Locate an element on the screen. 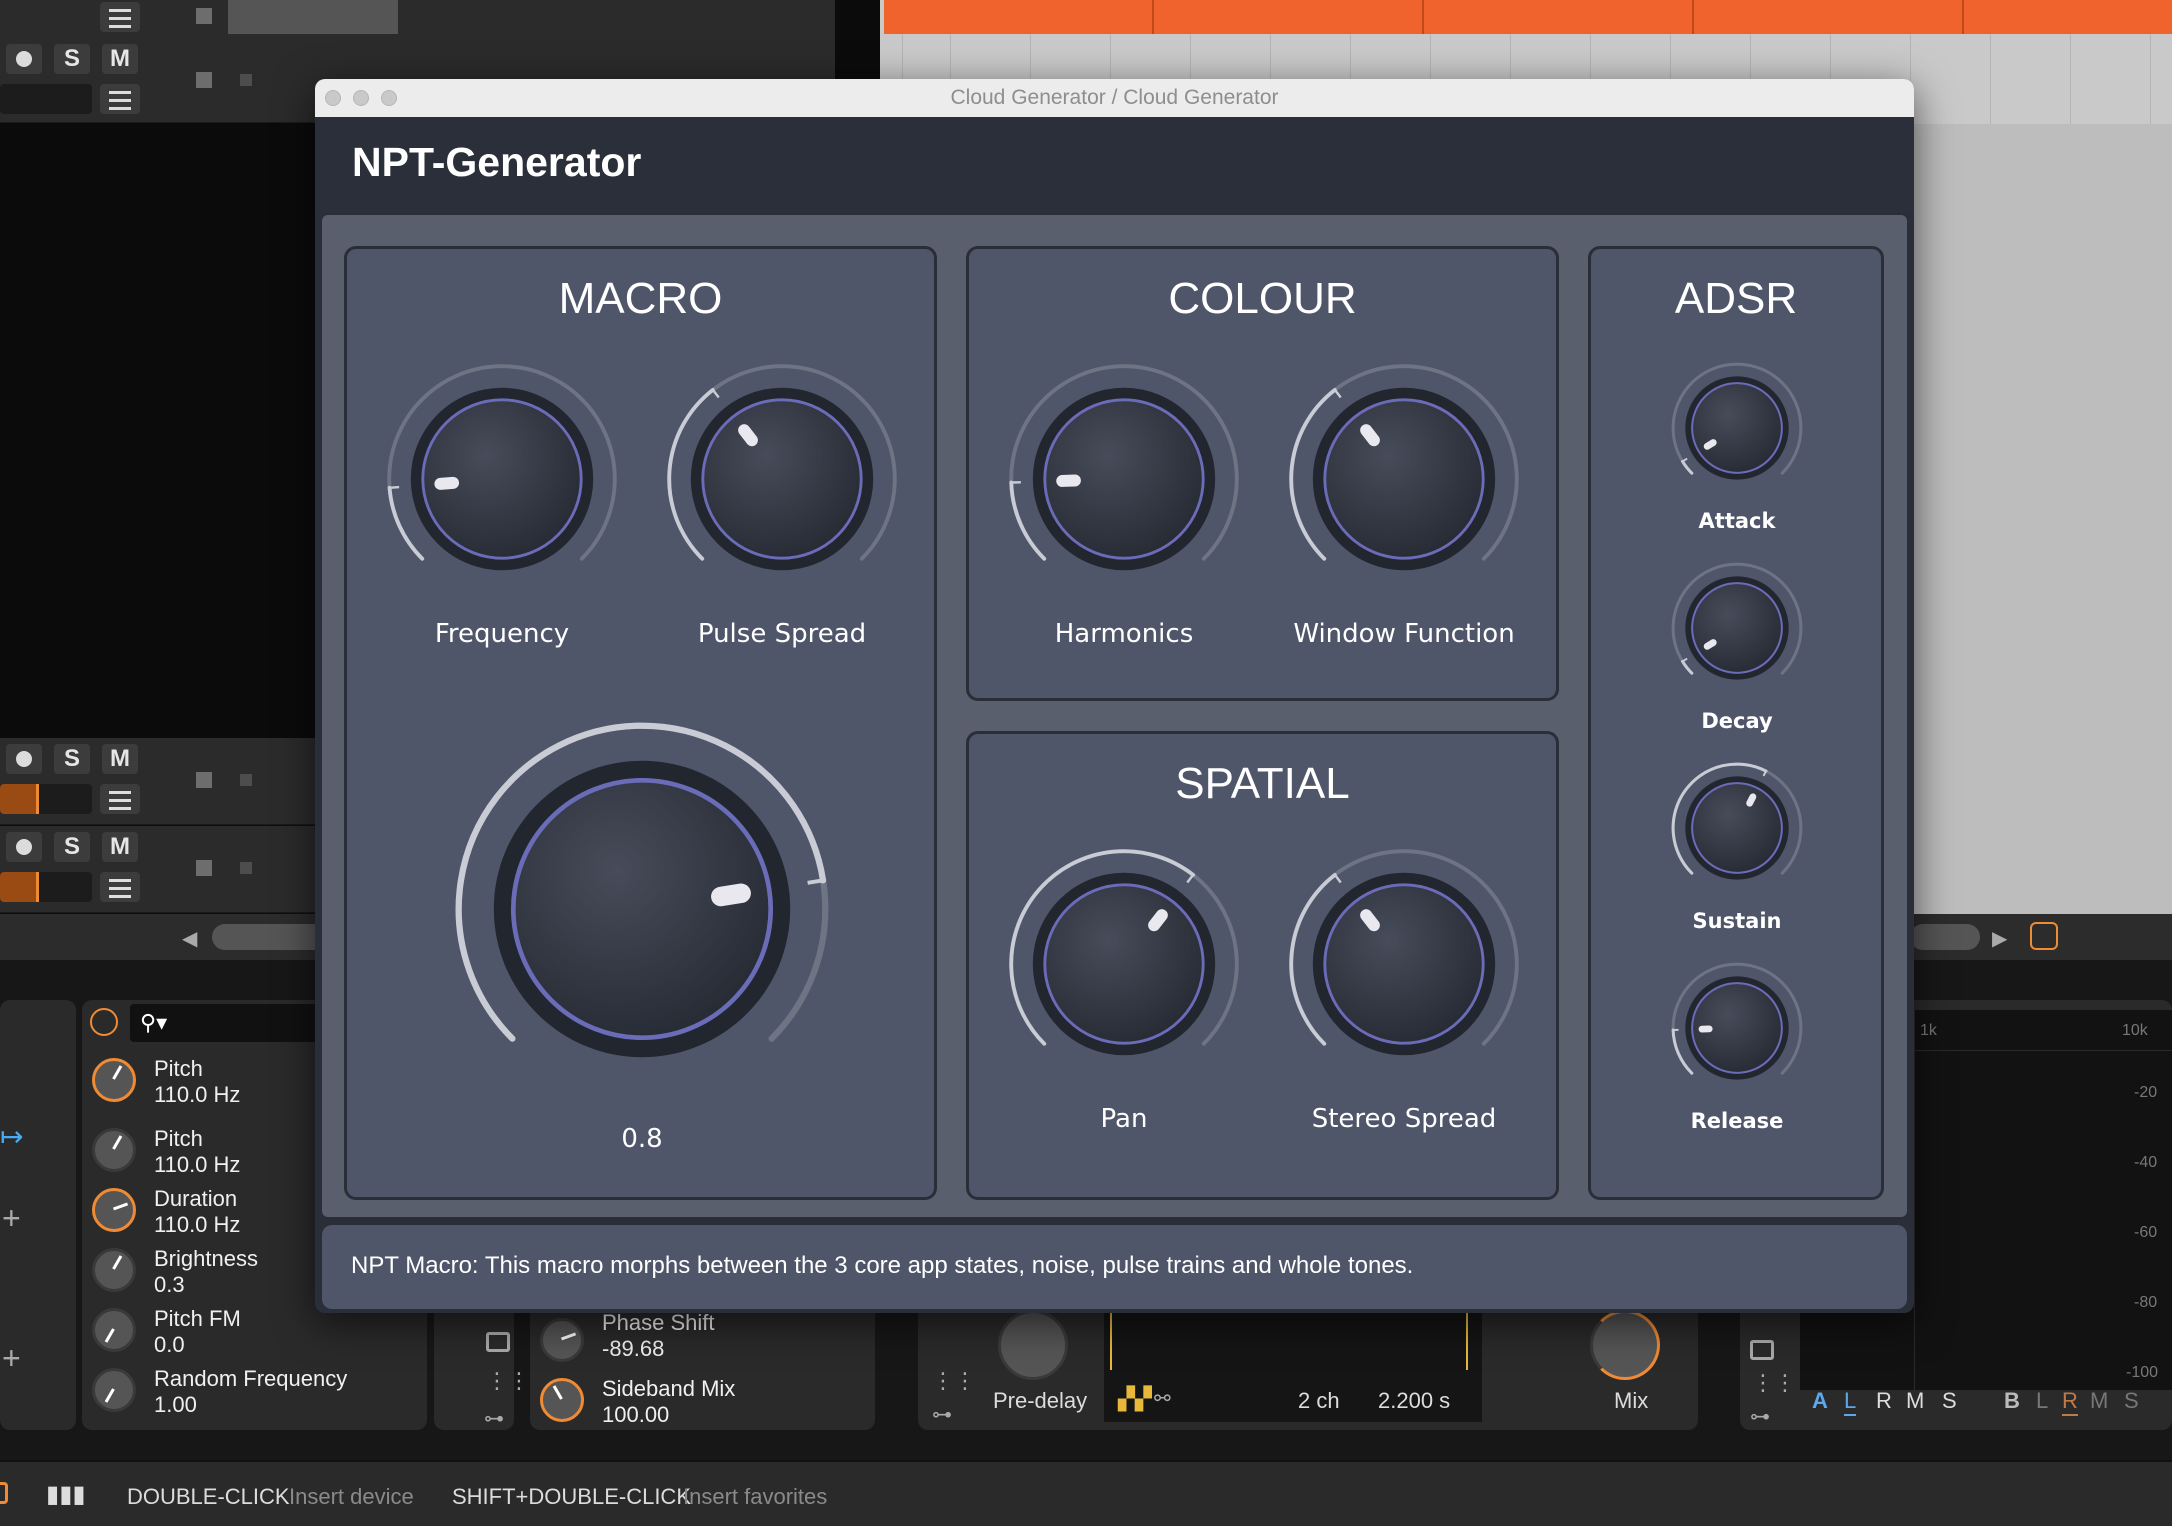 Image resolution: width=2172 pixels, height=1526 pixels. window-function-knob is located at coordinates (1404, 479).